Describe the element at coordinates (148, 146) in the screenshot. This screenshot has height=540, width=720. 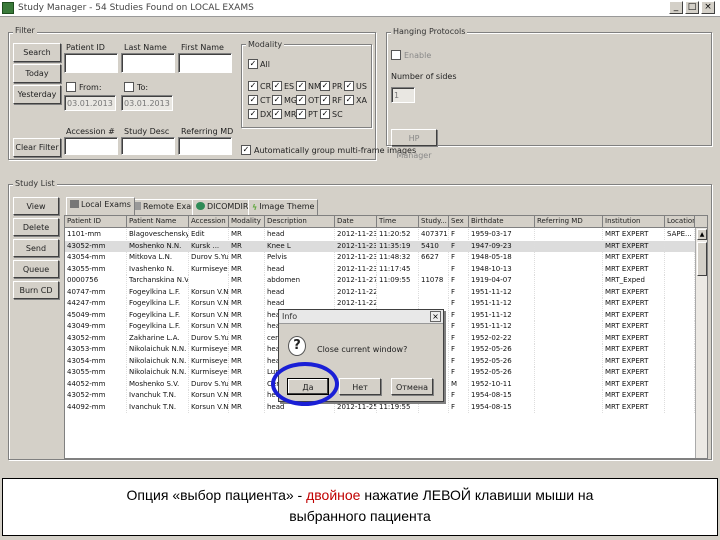
I see `study-desc-input` at that location.